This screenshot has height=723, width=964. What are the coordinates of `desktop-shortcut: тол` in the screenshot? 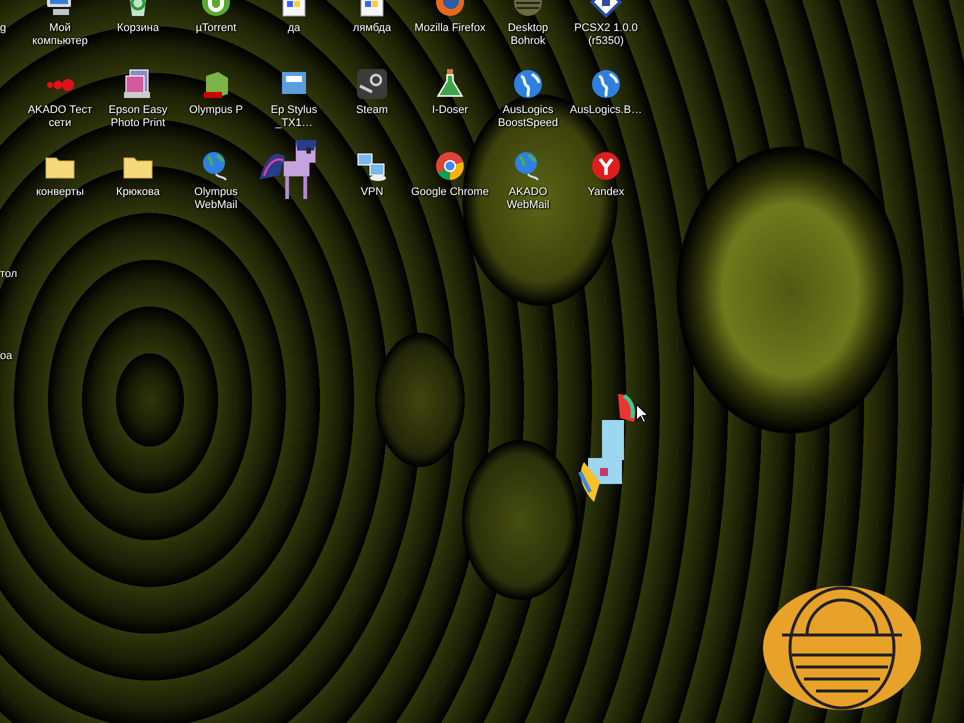 It's located at (10, 274).